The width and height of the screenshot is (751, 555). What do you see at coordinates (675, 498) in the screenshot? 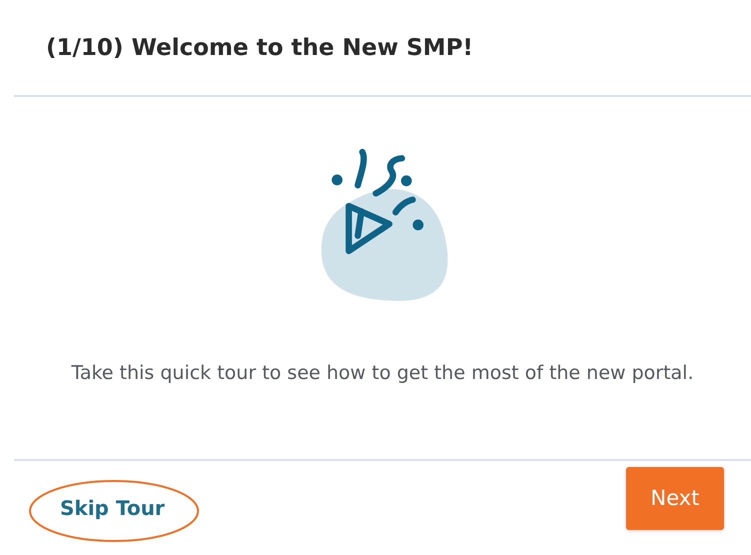
I see `next-button: Next` at bounding box center [675, 498].